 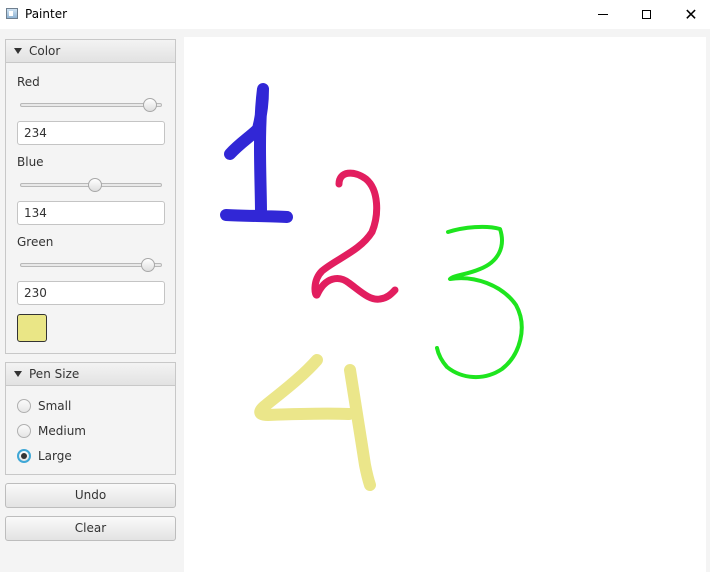 What do you see at coordinates (479, 301) in the screenshot?
I see `stroke-digit-three` at bounding box center [479, 301].